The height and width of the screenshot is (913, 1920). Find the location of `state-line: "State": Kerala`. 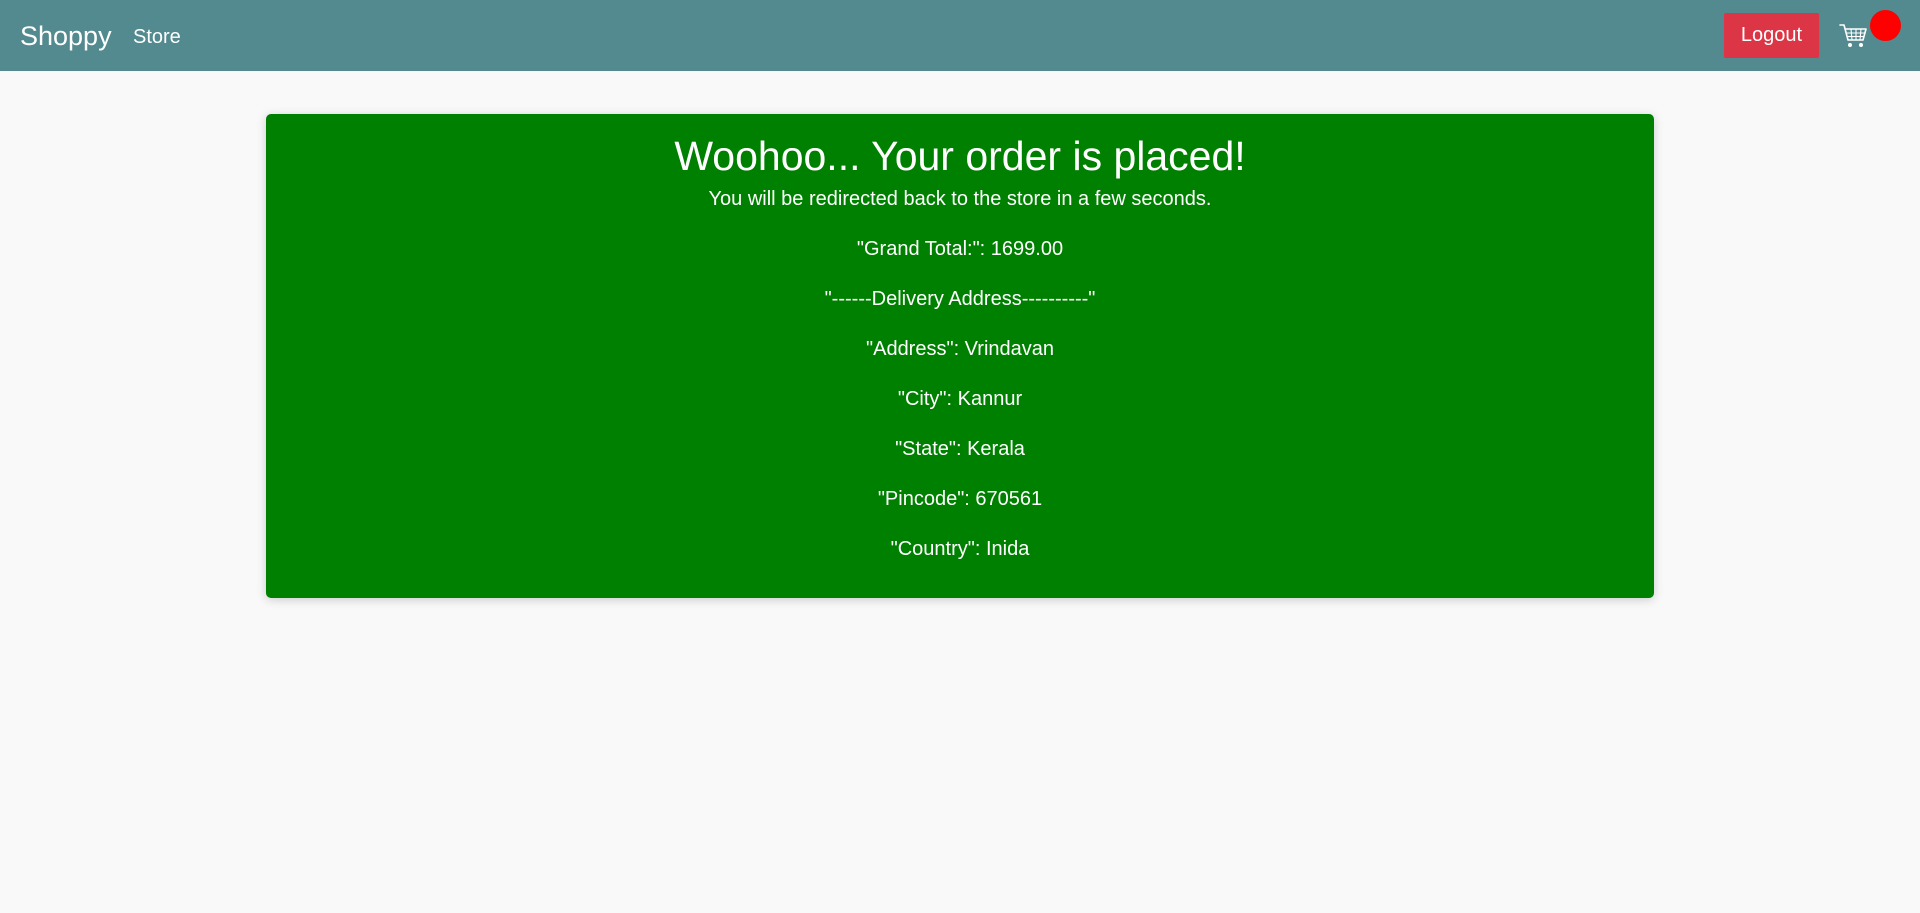

state-line: "State": Kerala is located at coordinates (960, 449).